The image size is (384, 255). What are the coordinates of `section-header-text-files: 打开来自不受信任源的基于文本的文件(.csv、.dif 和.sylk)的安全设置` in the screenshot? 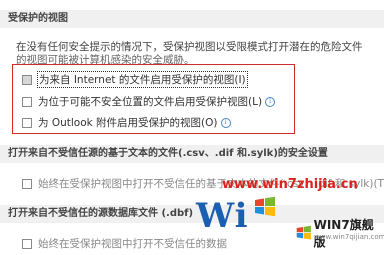 It's located at (192, 154).